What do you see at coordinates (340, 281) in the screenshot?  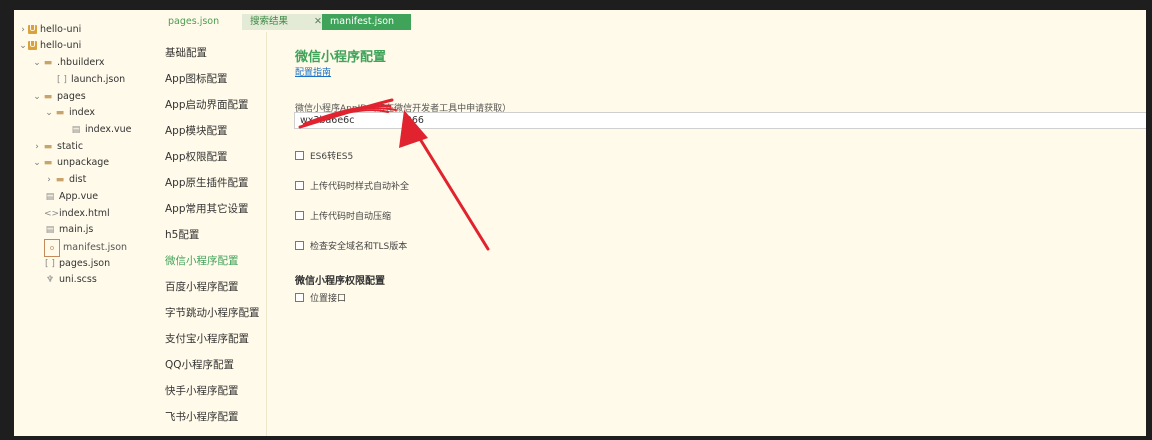 I see `permission-section-title: 微信小程序权限配置` at bounding box center [340, 281].